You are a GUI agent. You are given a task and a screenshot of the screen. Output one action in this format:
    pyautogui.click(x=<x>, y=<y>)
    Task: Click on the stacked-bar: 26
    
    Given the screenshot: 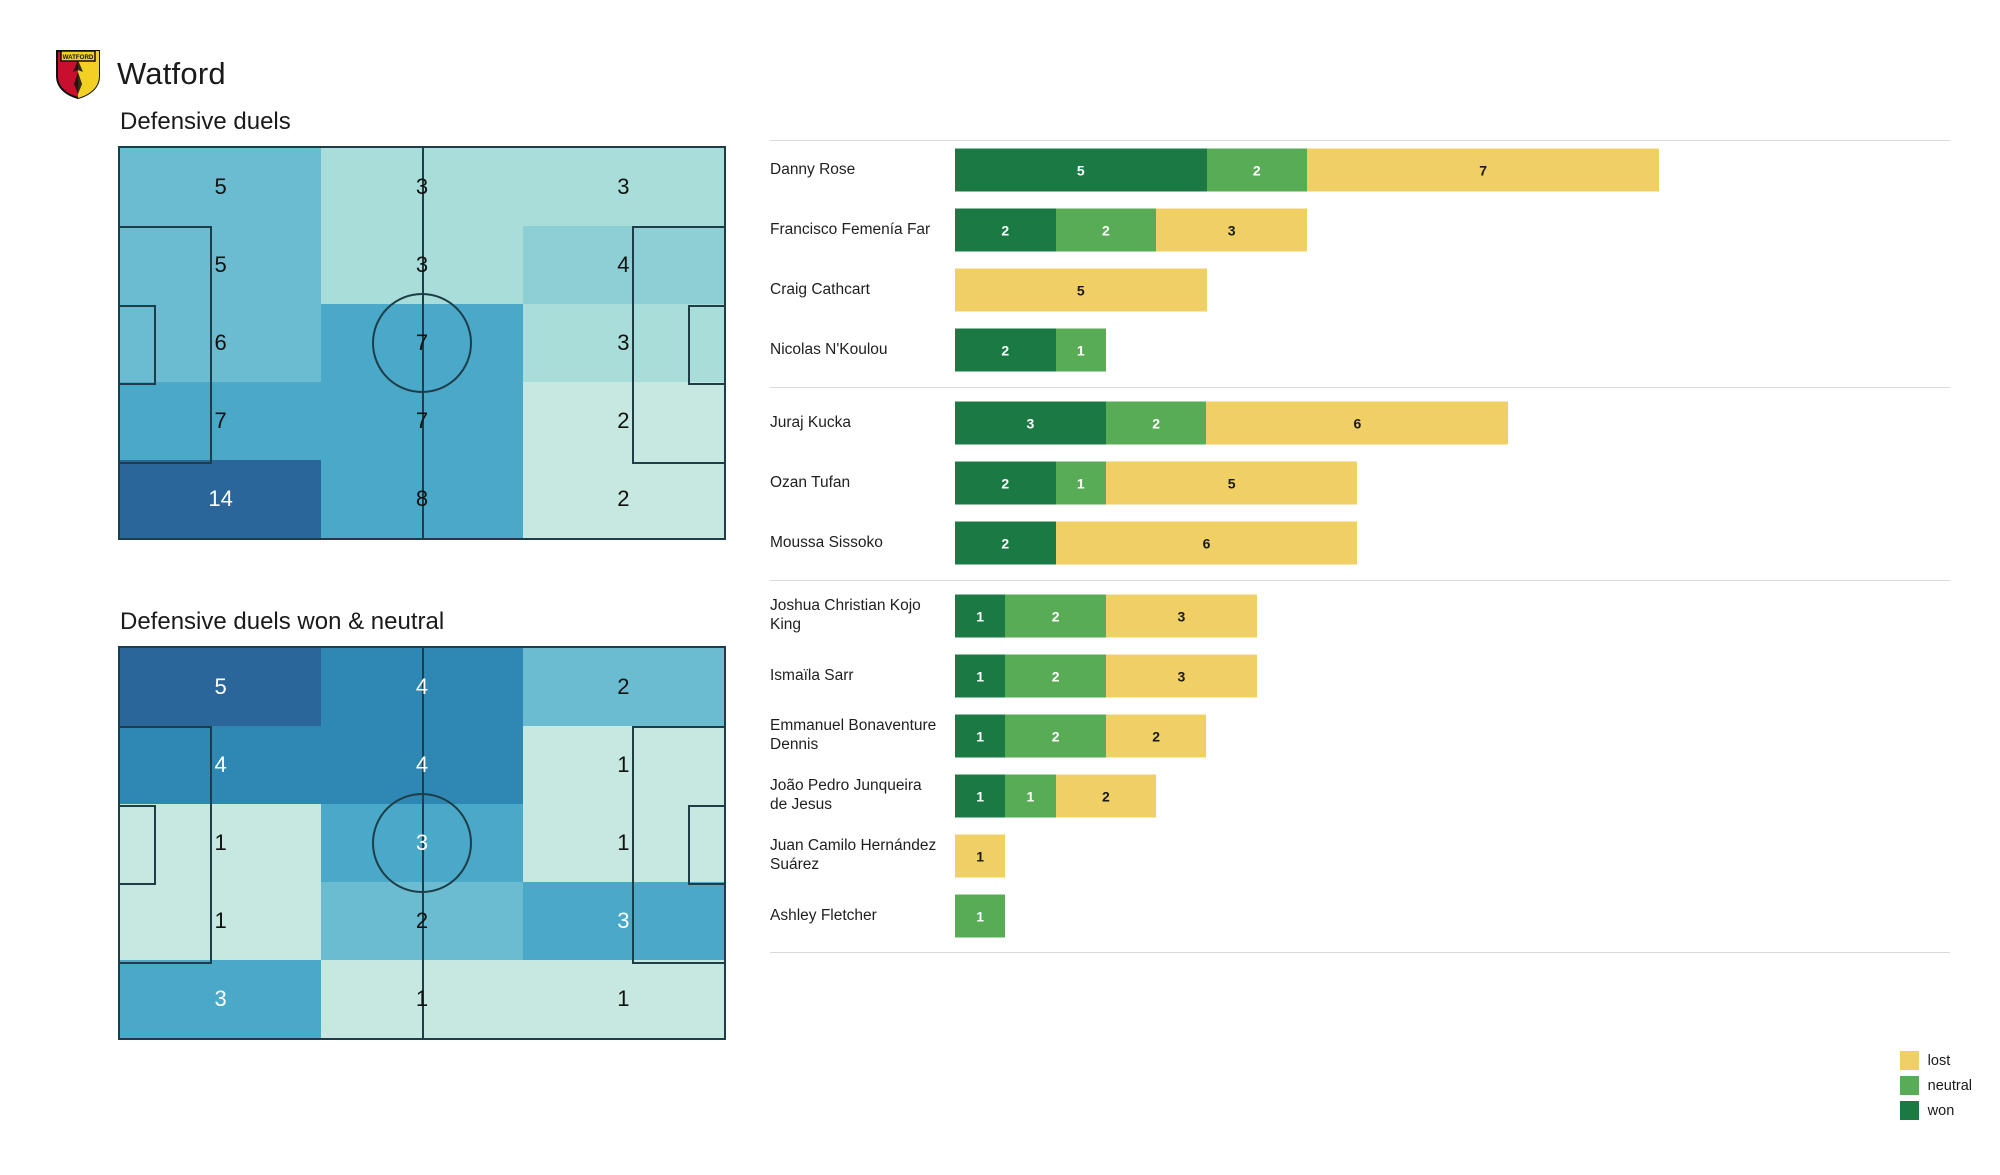 What is the action you would take?
    pyautogui.click(x=1156, y=543)
    